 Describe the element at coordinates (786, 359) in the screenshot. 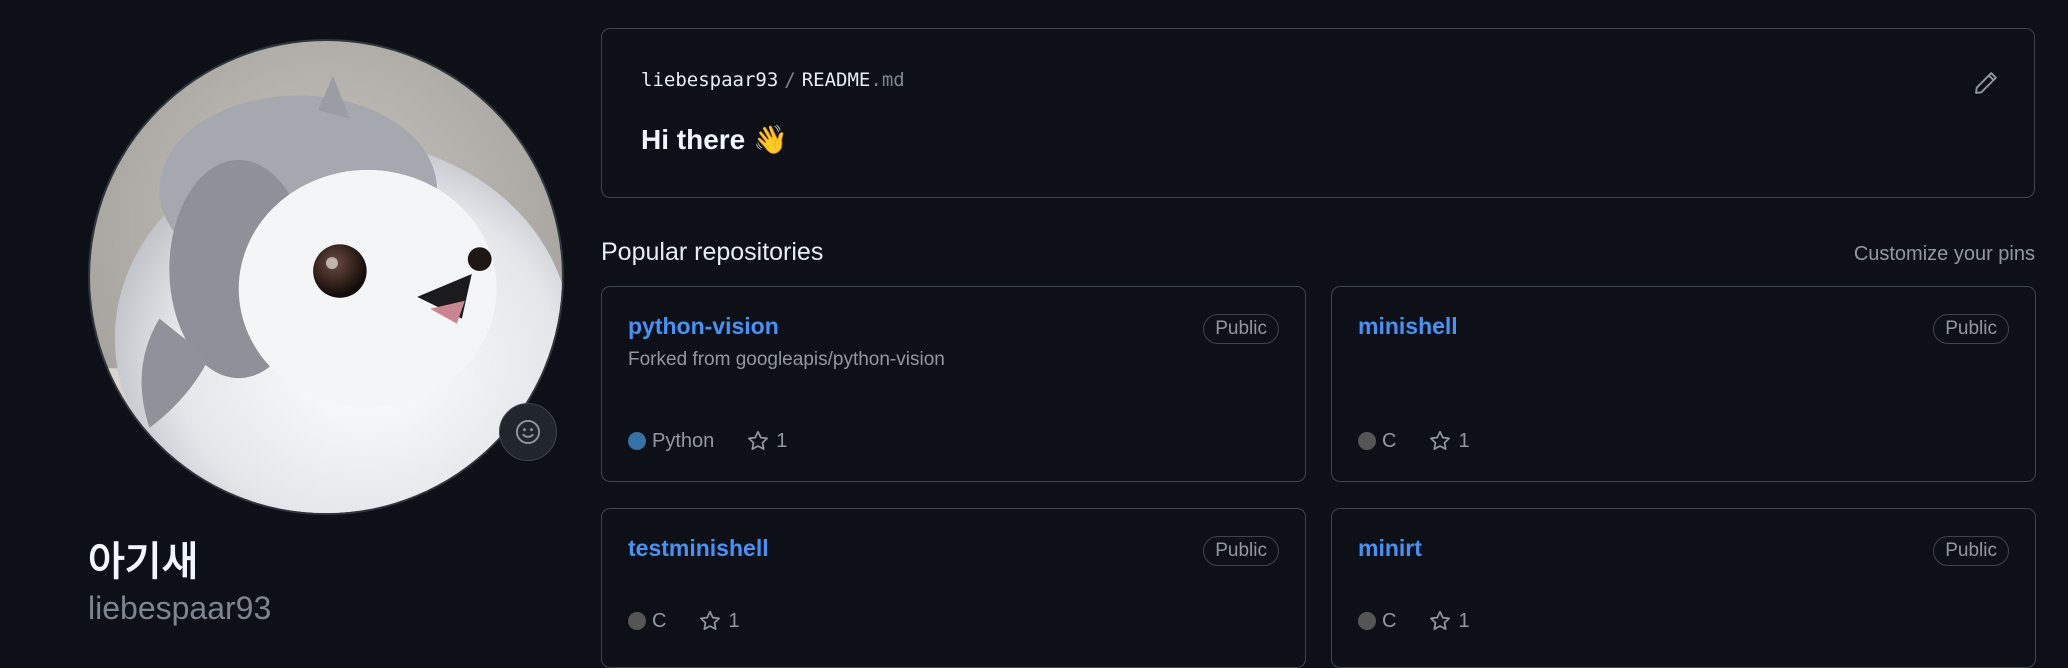

I see `forked-from-text: Forked from googleapis/python-vision` at that location.